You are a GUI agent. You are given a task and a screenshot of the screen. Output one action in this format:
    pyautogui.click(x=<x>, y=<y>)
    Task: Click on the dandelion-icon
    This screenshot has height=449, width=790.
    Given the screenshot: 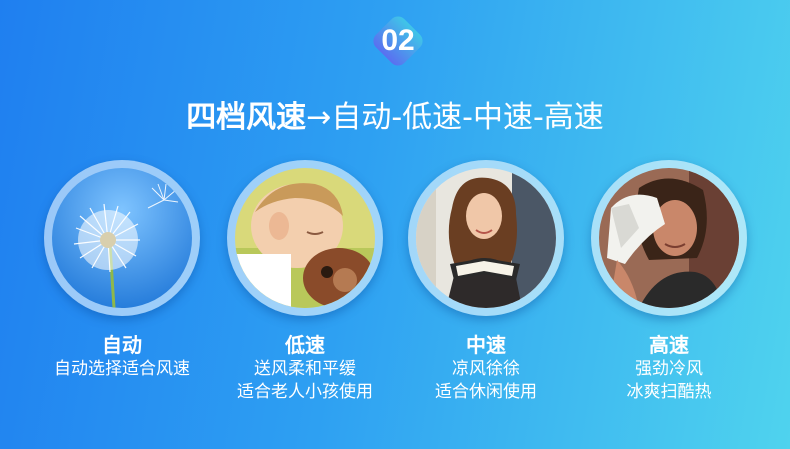 What is the action you would take?
    pyautogui.click(x=122, y=238)
    